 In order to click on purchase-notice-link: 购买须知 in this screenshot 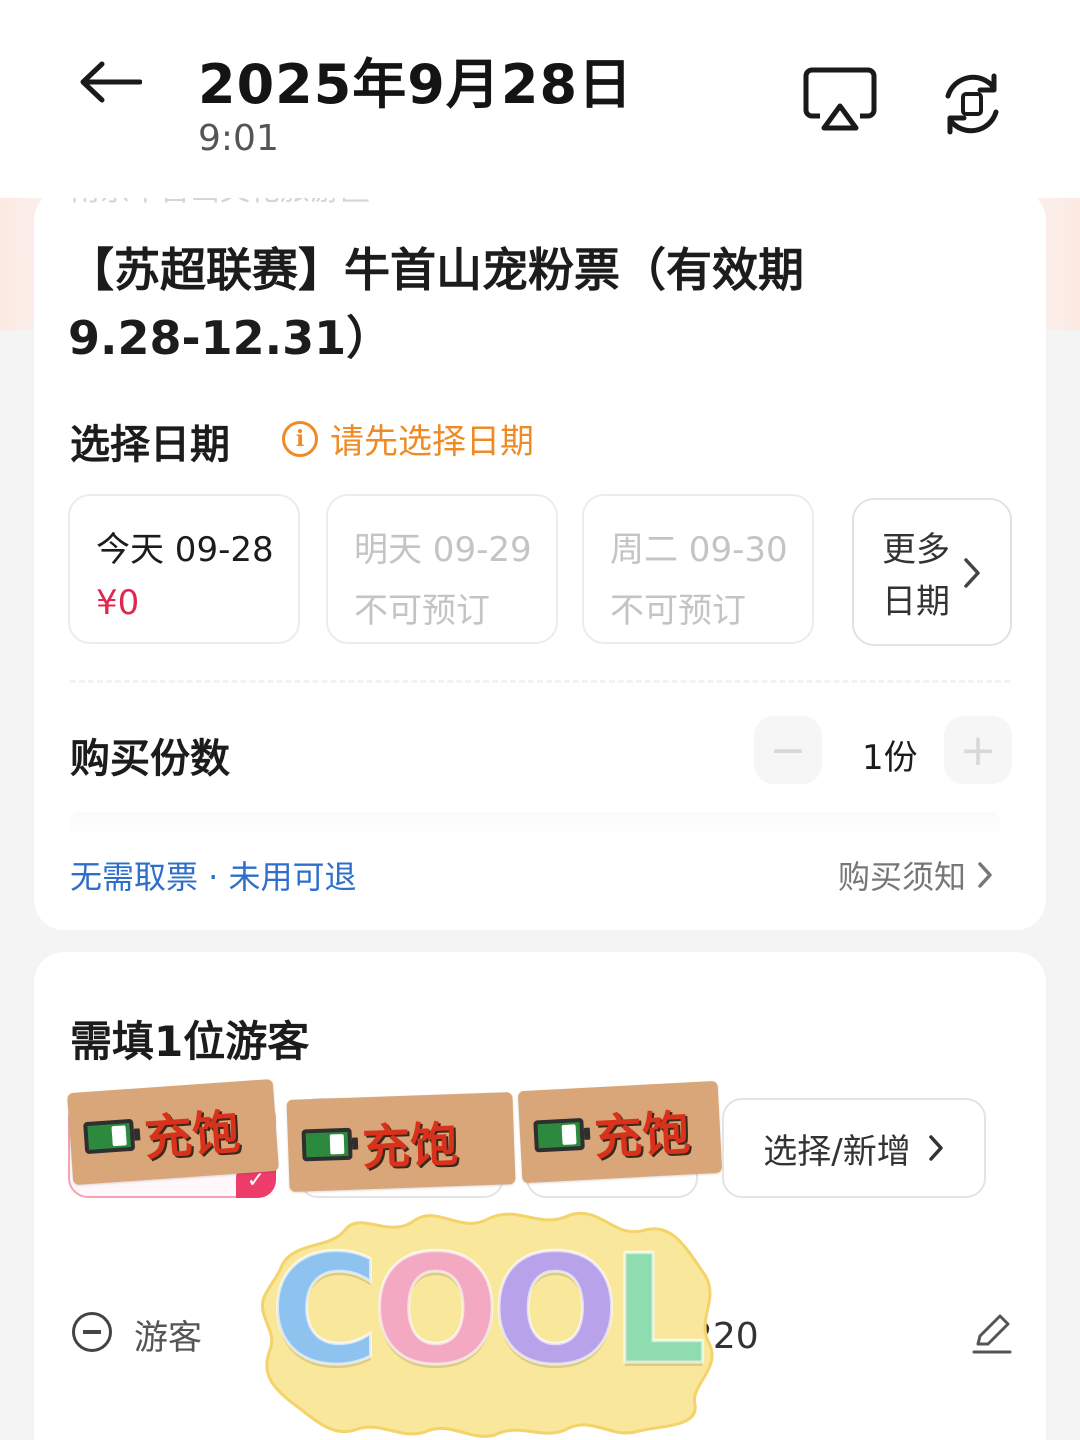, I will do `click(916, 875)`.